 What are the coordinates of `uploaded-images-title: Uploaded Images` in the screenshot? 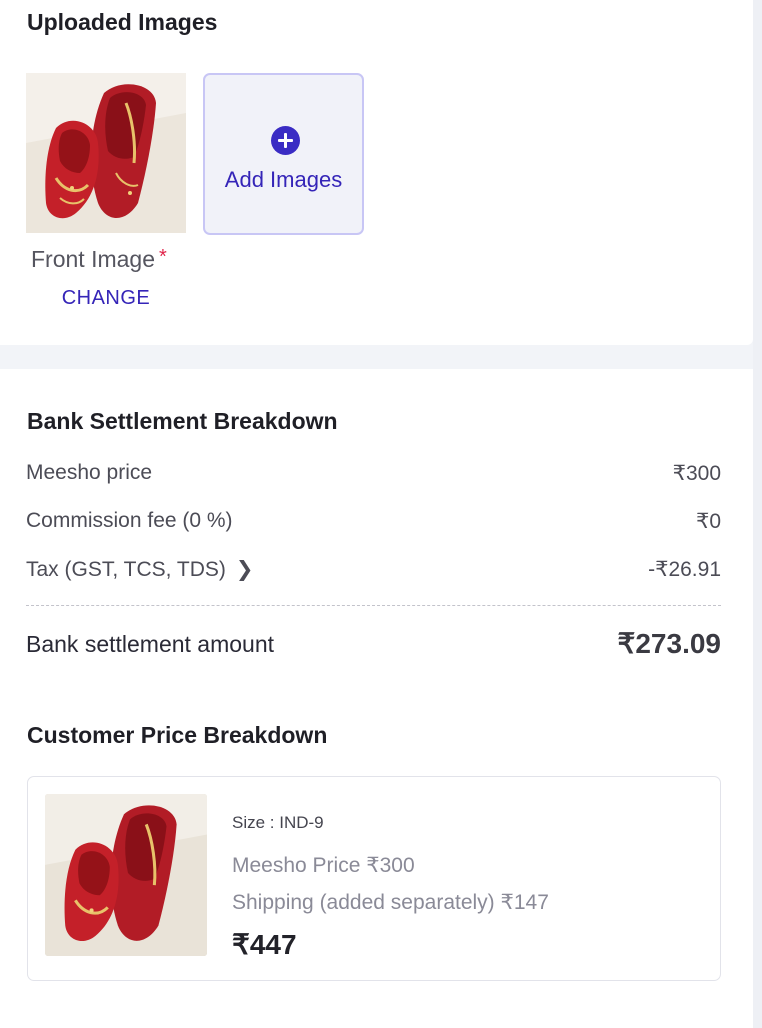 It's located at (122, 22).